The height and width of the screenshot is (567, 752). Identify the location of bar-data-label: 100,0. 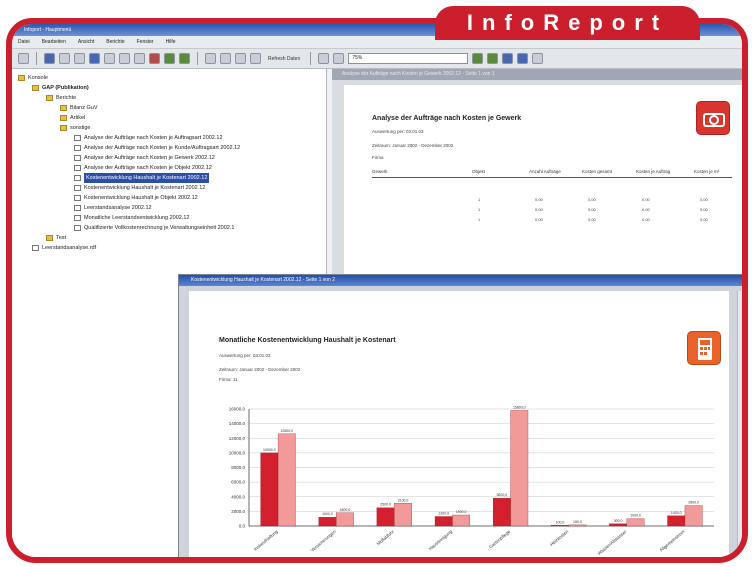
(560, 522).